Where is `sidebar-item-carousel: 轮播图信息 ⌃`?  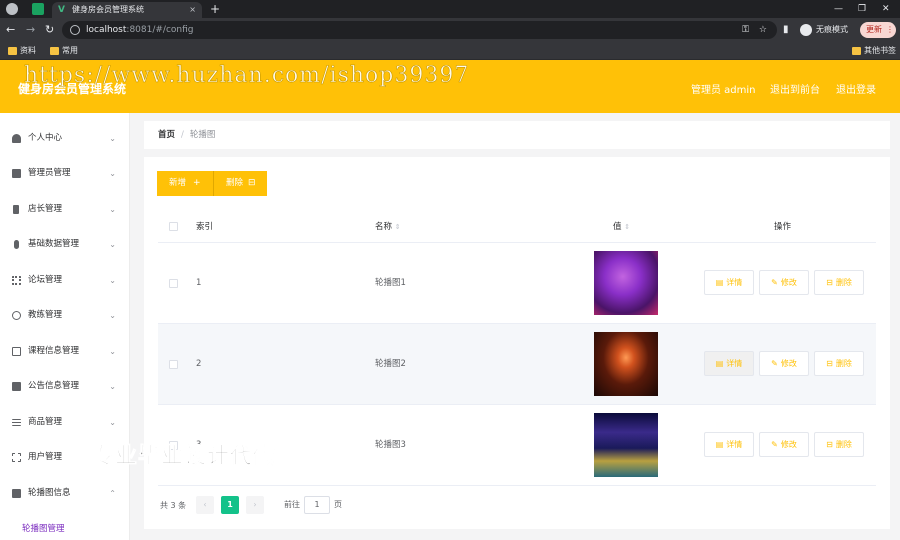
sidebar-item-carousel: 轮播图信息 ⌃ is located at coordinates (65, 493).